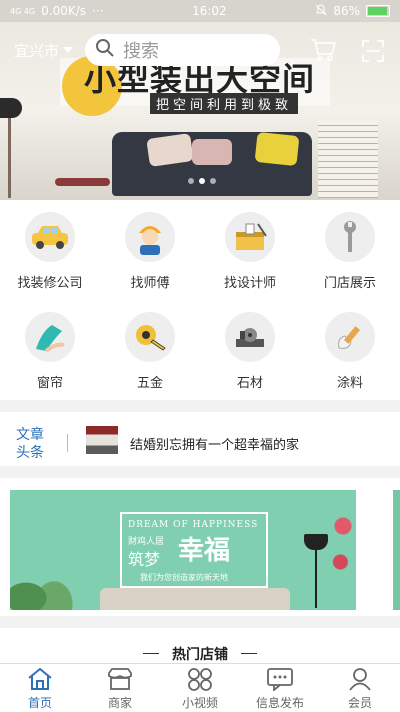 Image resolution: width=400 pixels, height=712 pixels. Describe the element at coordinates (280, 679) in the screenshot. I see `message-icon` at that location.